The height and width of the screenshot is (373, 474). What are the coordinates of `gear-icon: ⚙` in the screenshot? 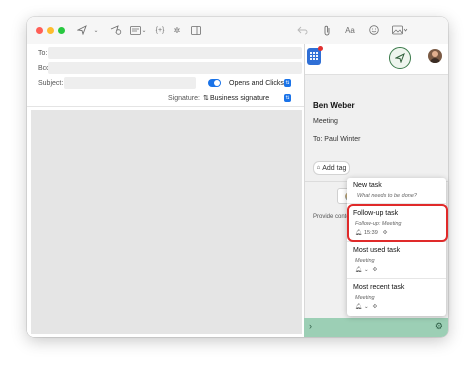 It's located at (439, 326).